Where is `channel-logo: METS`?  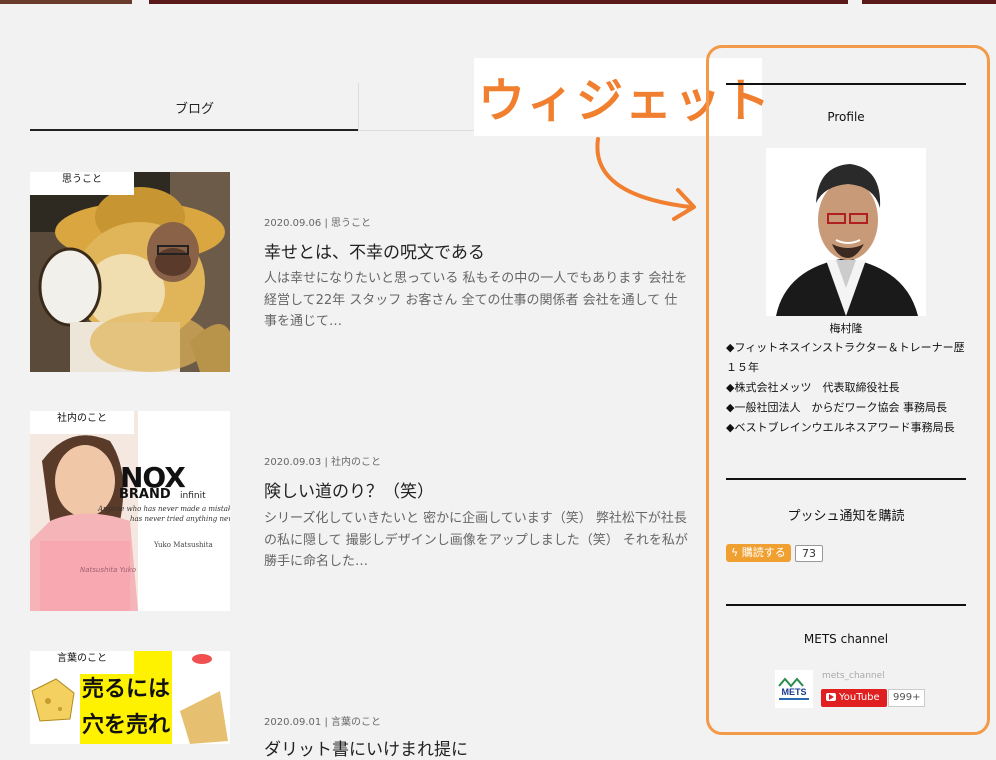
channel-logo: METS is located at coordinates (794, 689).